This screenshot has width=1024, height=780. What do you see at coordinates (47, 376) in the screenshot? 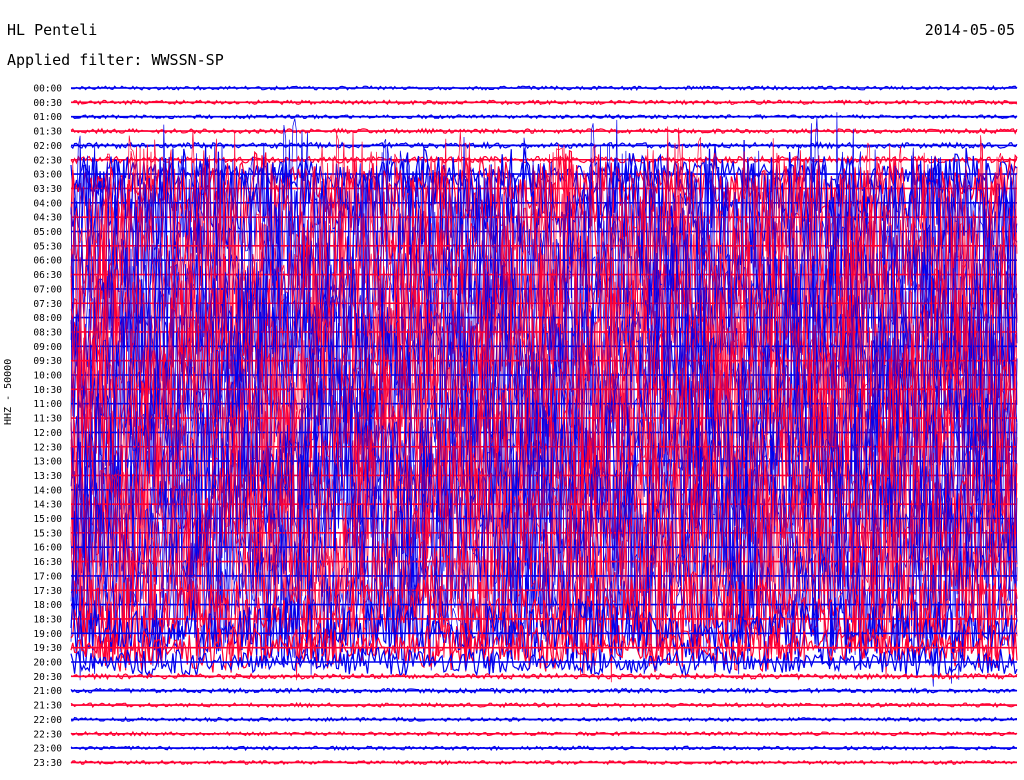
I see `row-time-label: 10:00` at bounding box center [47, 376].